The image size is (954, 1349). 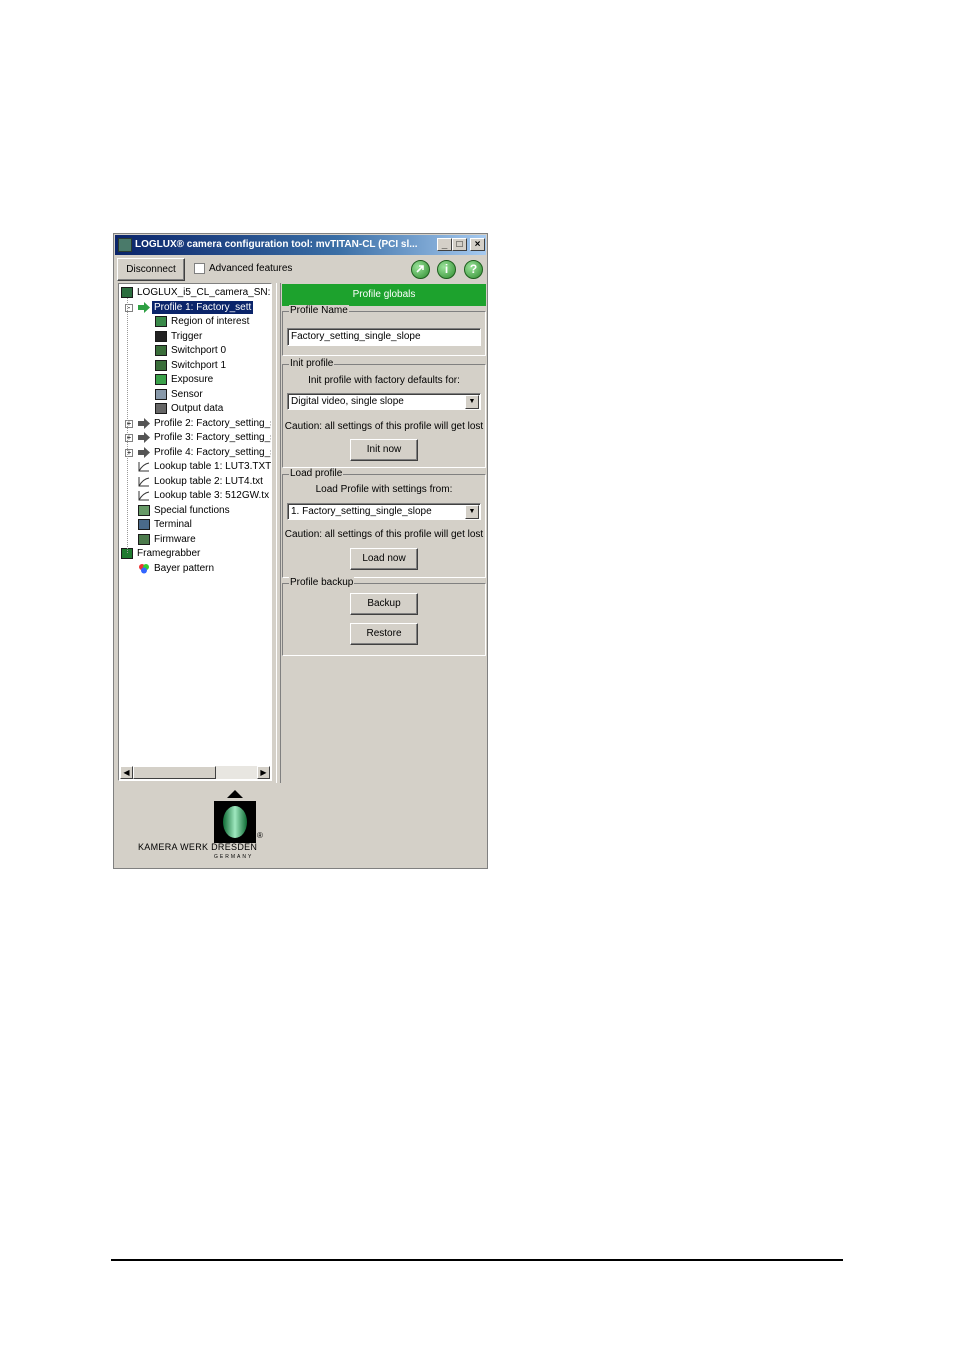 I want to click on scroll-left-icon: ◀, so click(x=126, y=772).